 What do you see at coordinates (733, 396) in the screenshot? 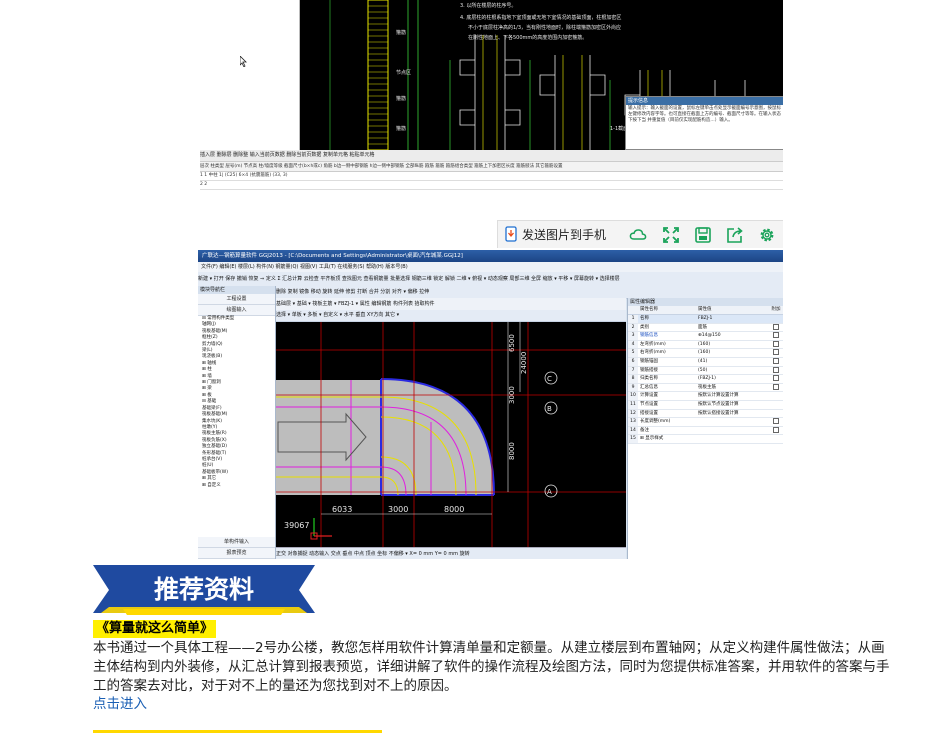
I see `property-value: 按默认计算设置计算` at bounding box center [733, 396].